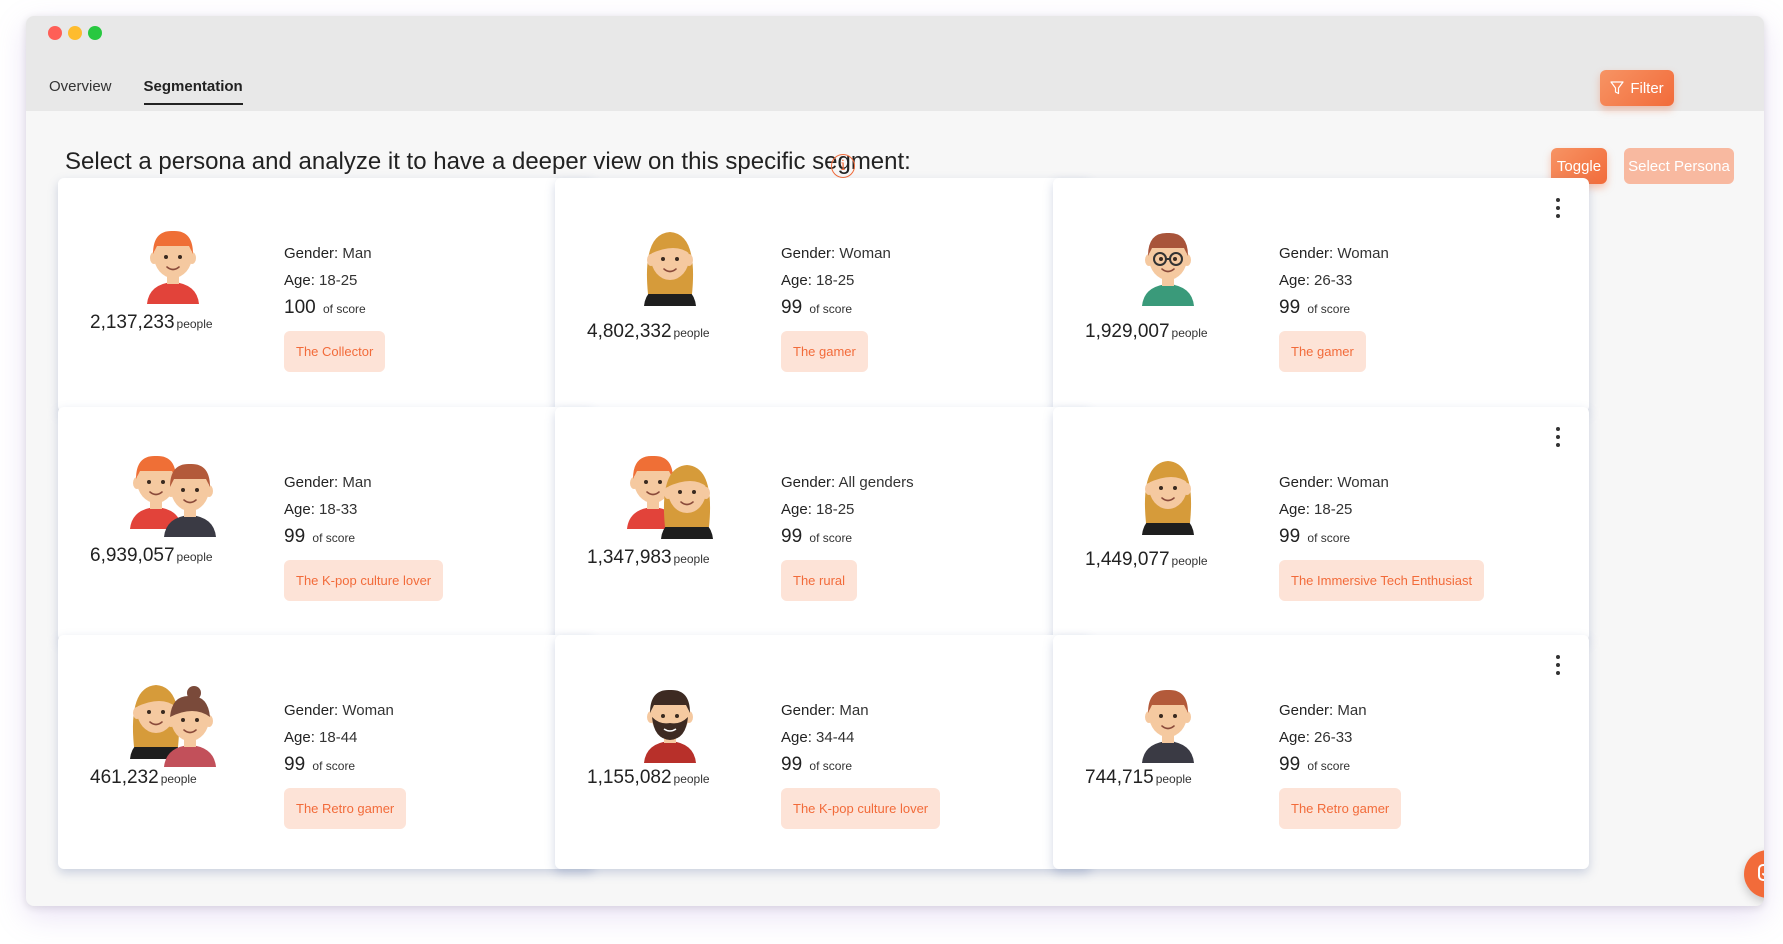 The image size is (1783, 944). I want to click on age-value: 34-44, so click(835, 737).